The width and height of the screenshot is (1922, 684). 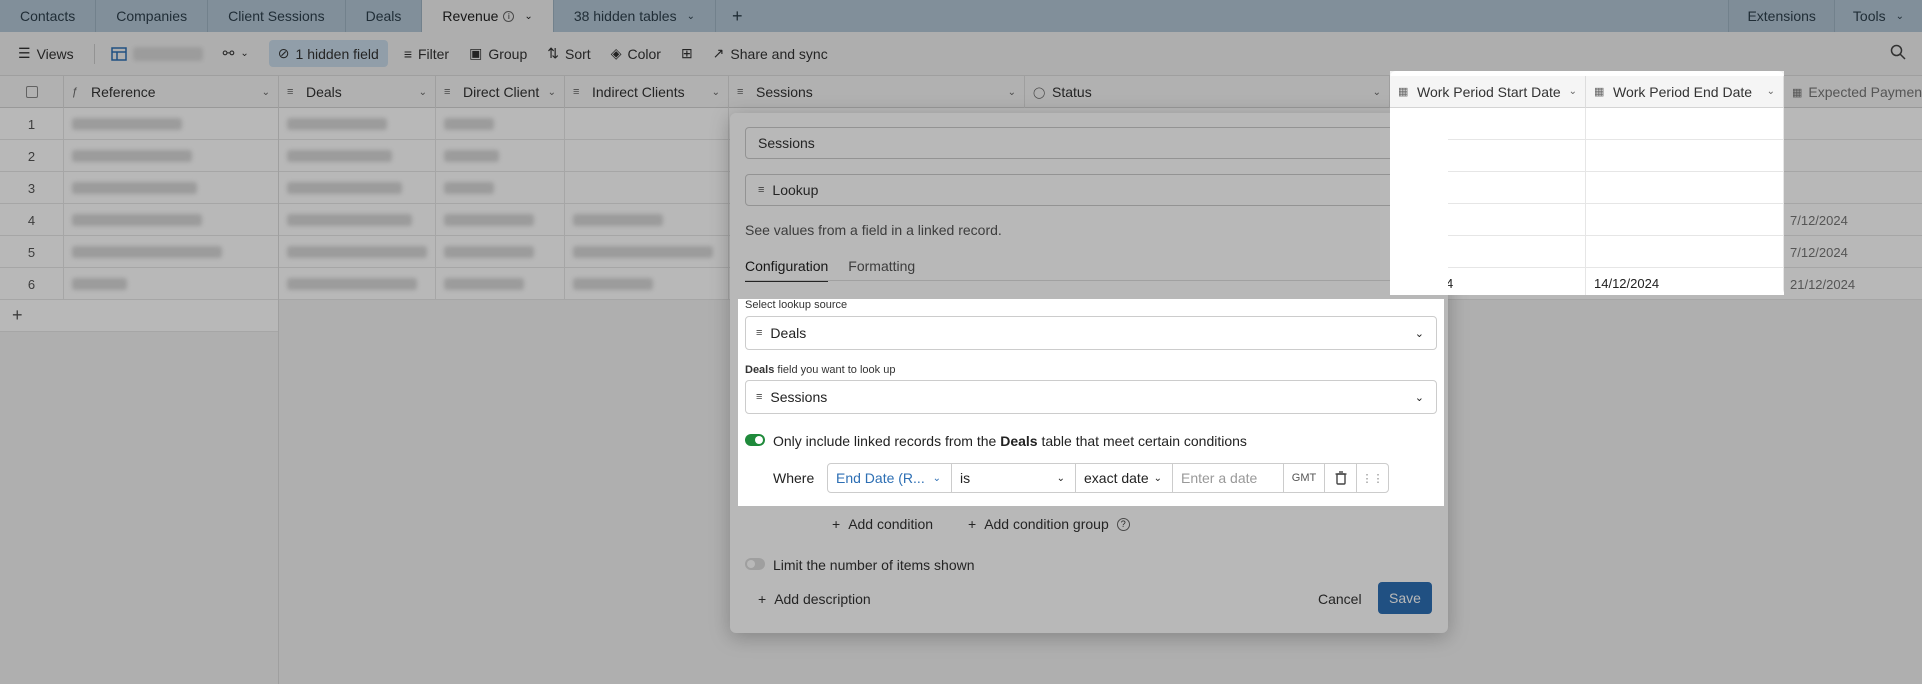 I want to click on column-header-work-period-end: ▦ Work Period End Date ⌄, so click(x=1685, y=92).